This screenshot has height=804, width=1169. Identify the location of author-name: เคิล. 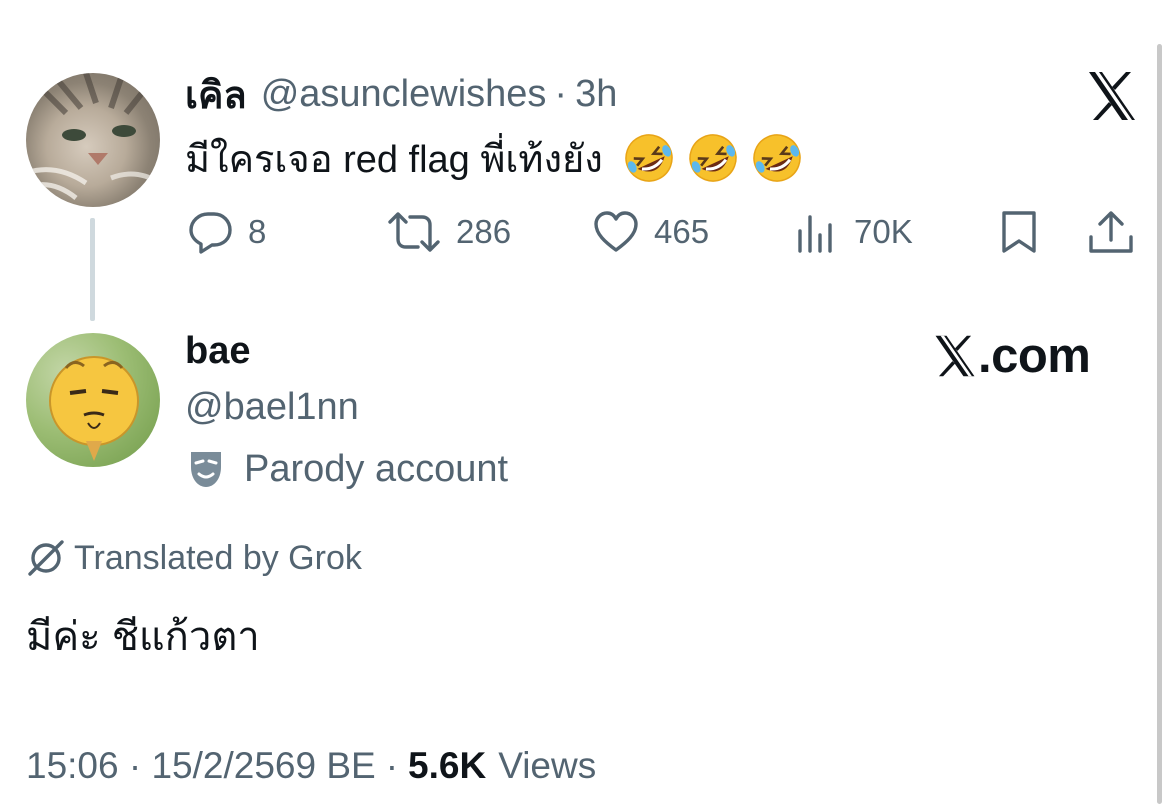
(216, 94).